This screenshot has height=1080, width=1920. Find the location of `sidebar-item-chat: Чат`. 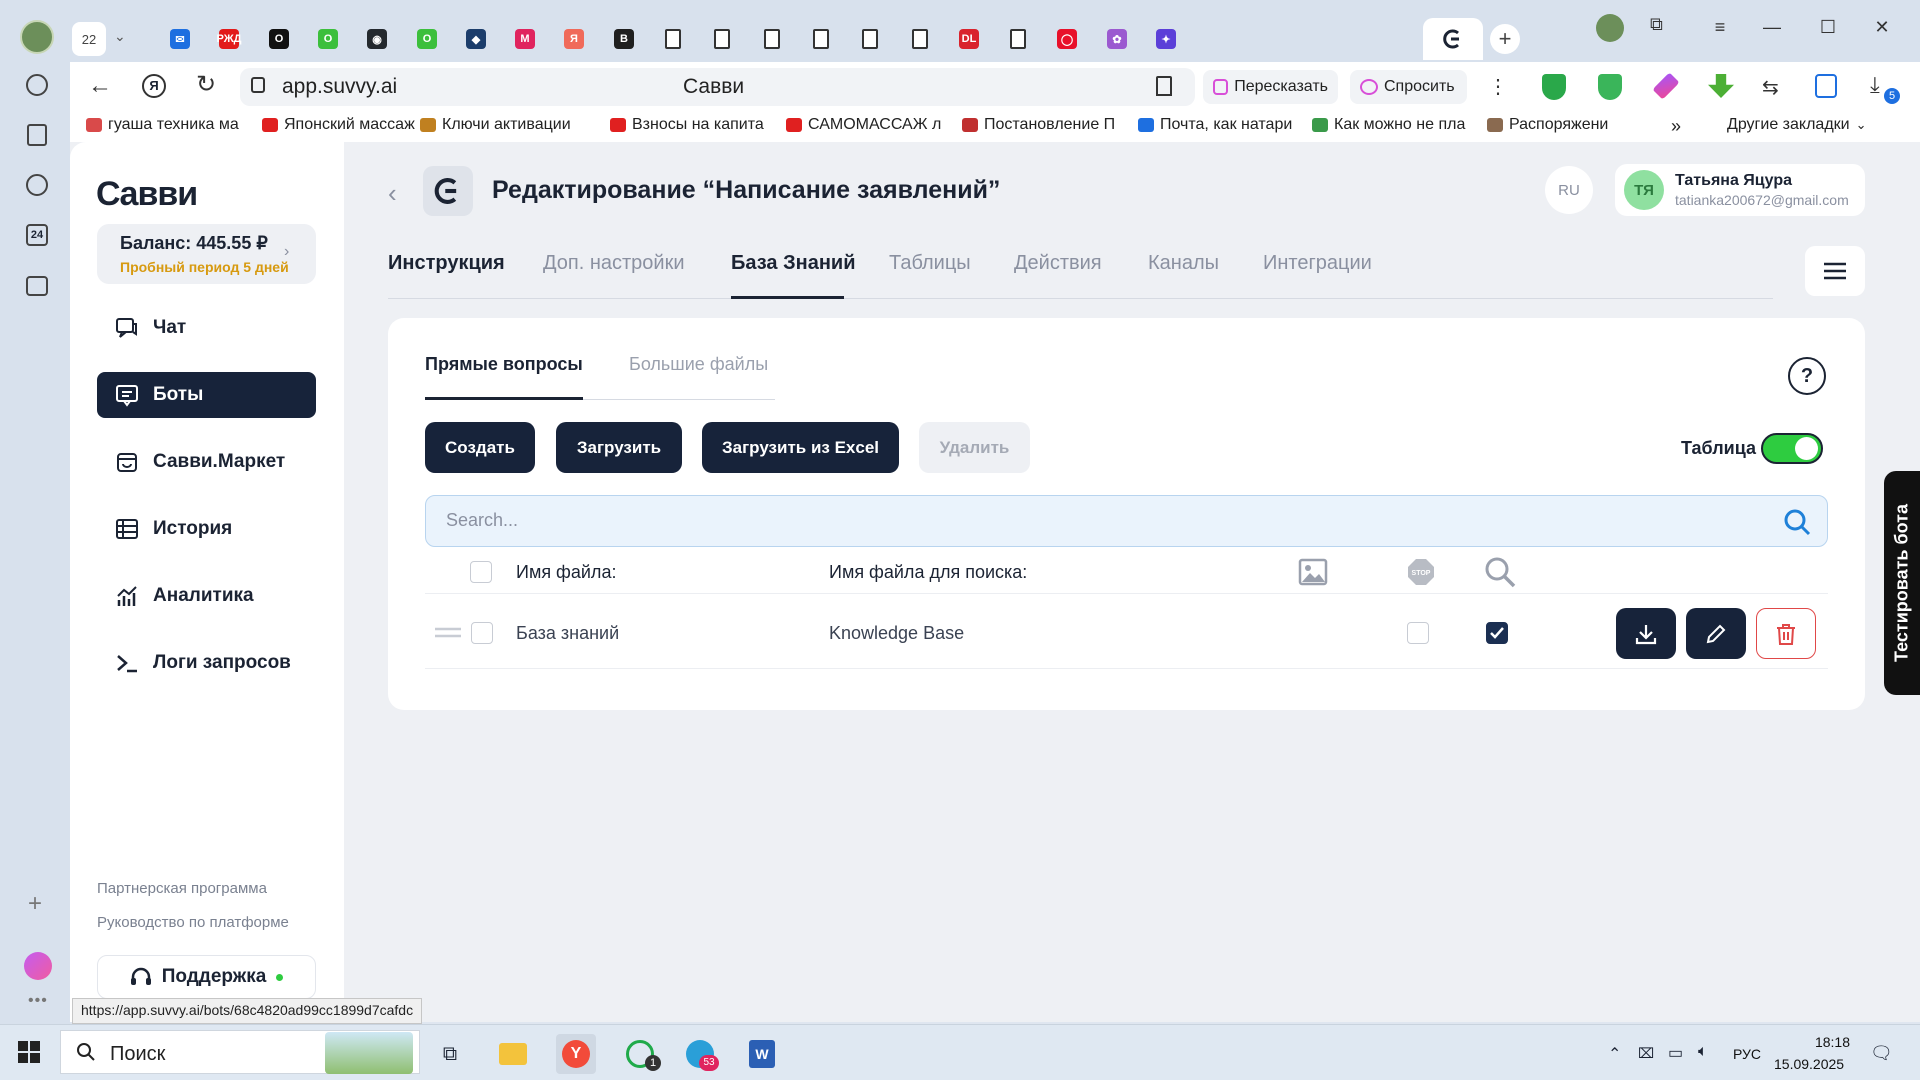

sidebar-item-chat: Чат is located at coordinates (206, 328).